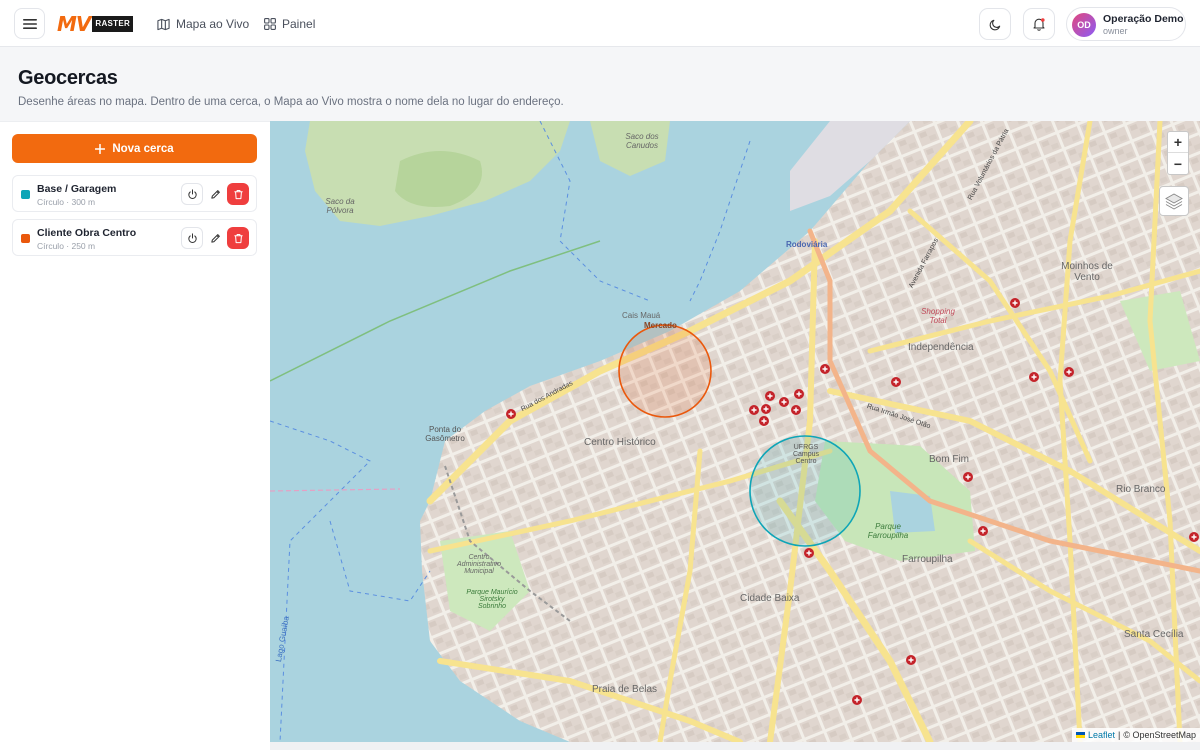  I want to click on label-rodoviaria: Rodoviária, so click(807, 244).